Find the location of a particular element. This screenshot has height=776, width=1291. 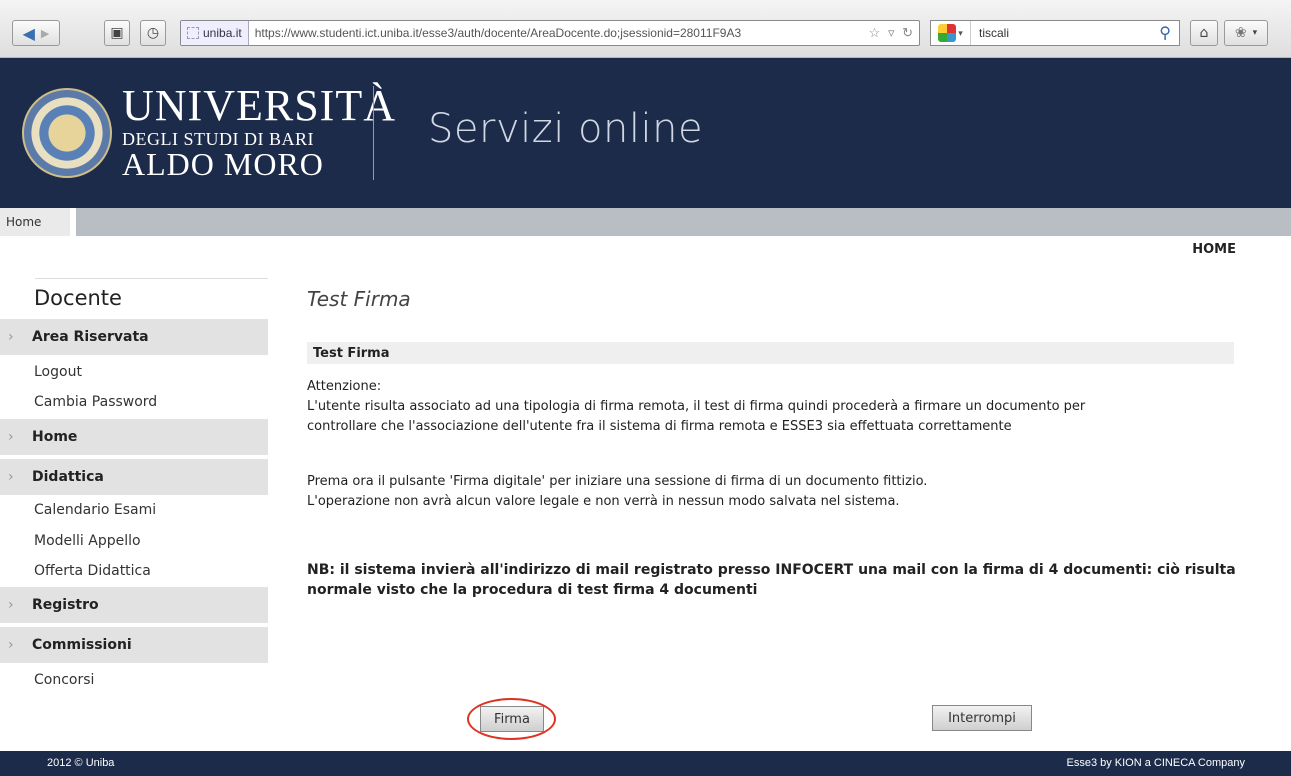

site-identity: uniba.it is located at coordinates (215, 33).